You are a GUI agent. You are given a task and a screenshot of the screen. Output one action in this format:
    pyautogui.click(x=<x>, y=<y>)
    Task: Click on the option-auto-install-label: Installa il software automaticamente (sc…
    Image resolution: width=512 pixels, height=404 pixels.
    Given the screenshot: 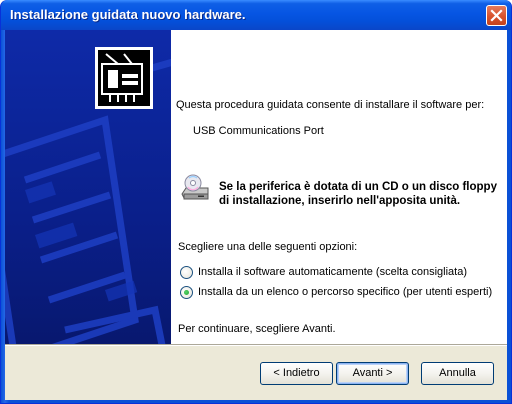 What is the action you would take?
    pyautogui.click(x=333, y=272)
    